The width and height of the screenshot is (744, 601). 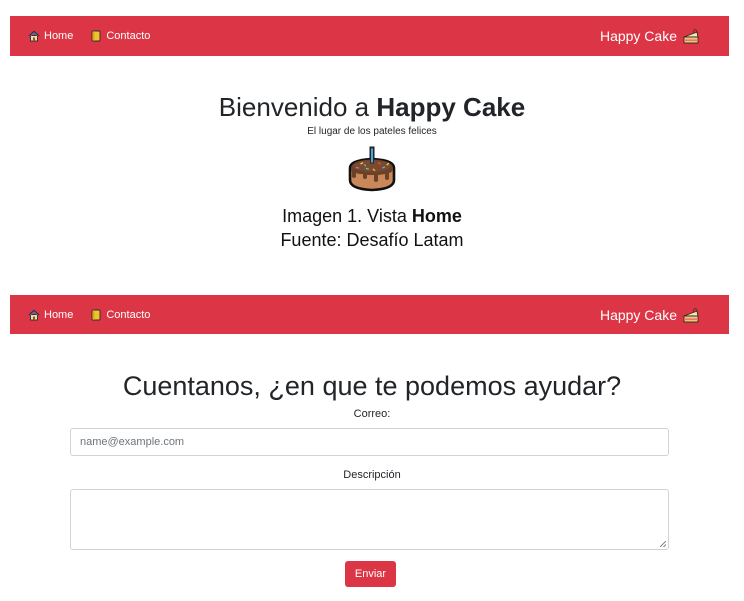 I want to click on caption-line-2: Fuente: Desafío Latam, so click(x=372, y=240).